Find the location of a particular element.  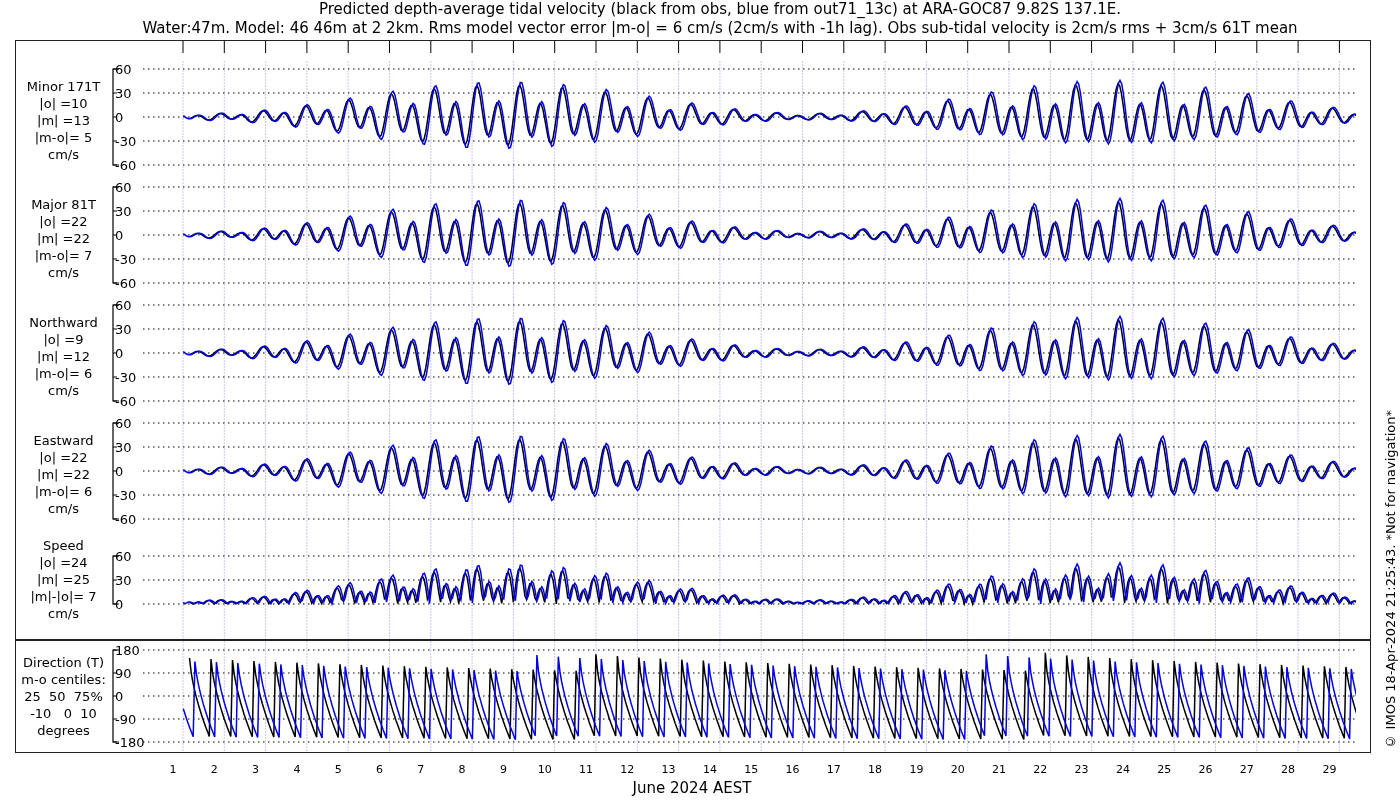

day-label: 23 is located at coordinates (1081, 769).